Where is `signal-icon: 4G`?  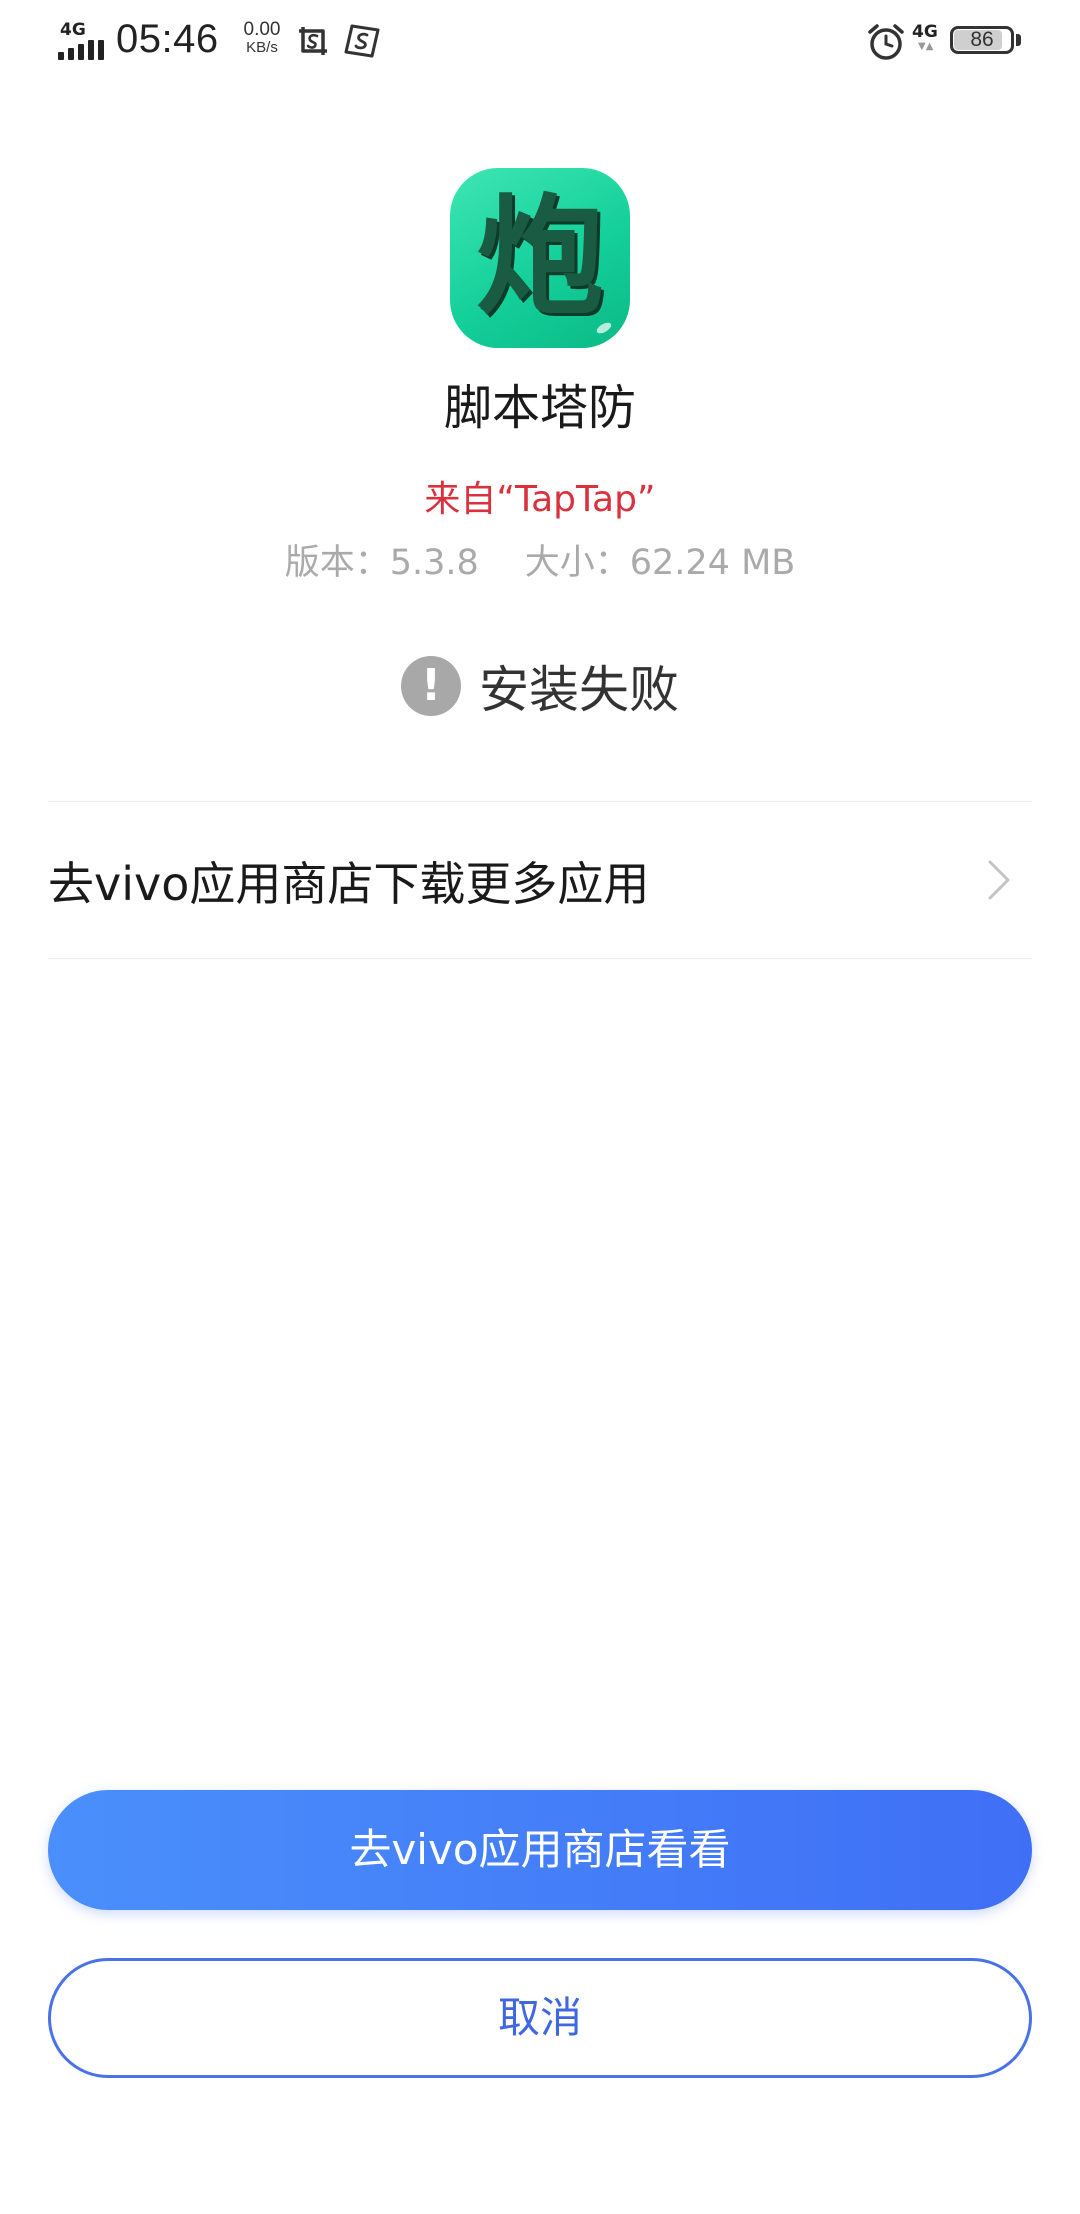 signal-icon: 4G is located at coordinates (82, 39).